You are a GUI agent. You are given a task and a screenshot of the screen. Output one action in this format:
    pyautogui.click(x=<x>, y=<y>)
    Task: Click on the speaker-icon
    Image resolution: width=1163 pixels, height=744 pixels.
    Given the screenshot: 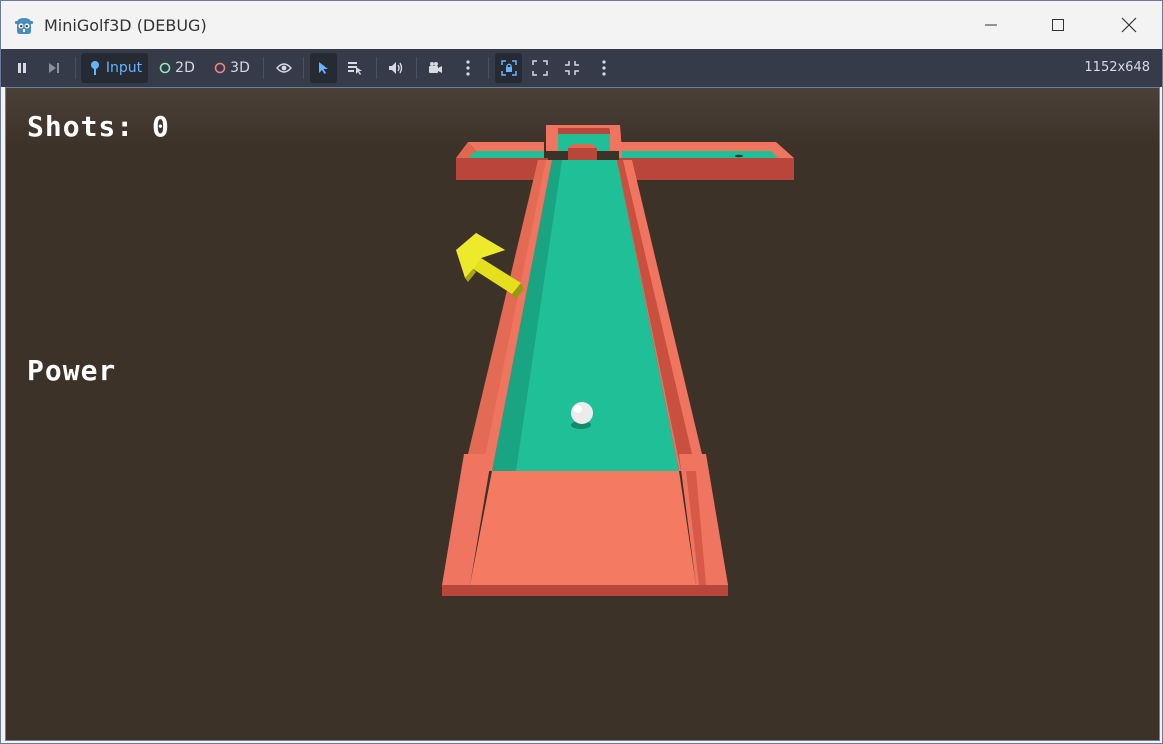 What is the action you would take?
    pyautogui.click(x=396, y=68)
    